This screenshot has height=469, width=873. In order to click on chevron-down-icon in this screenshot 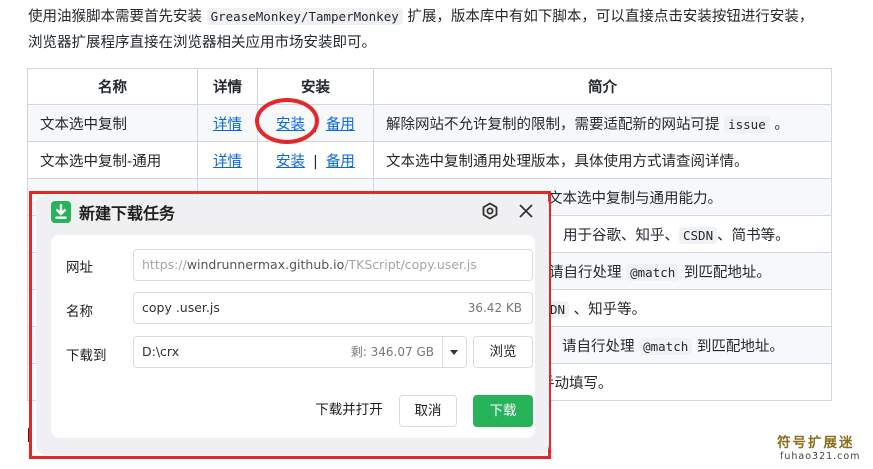, I will do `click(454, 352)`.